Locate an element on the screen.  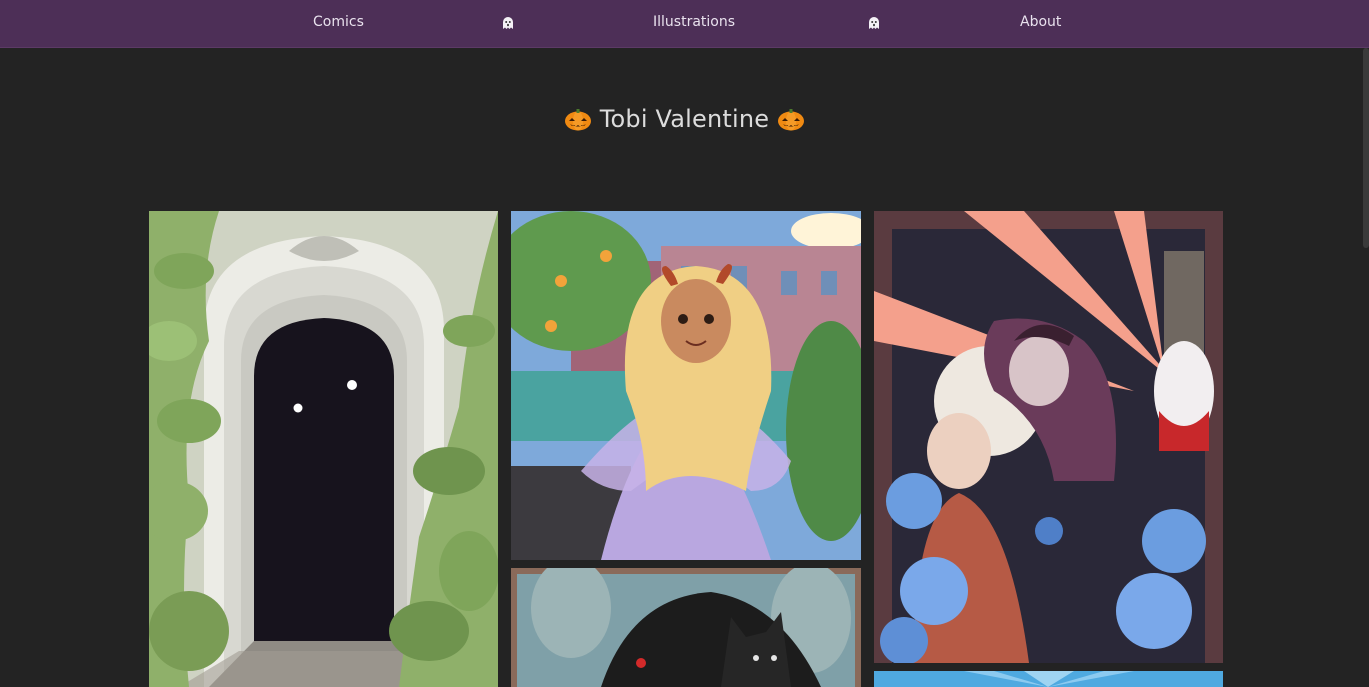
black-cat-illustration is located at coordinates (686, 627).